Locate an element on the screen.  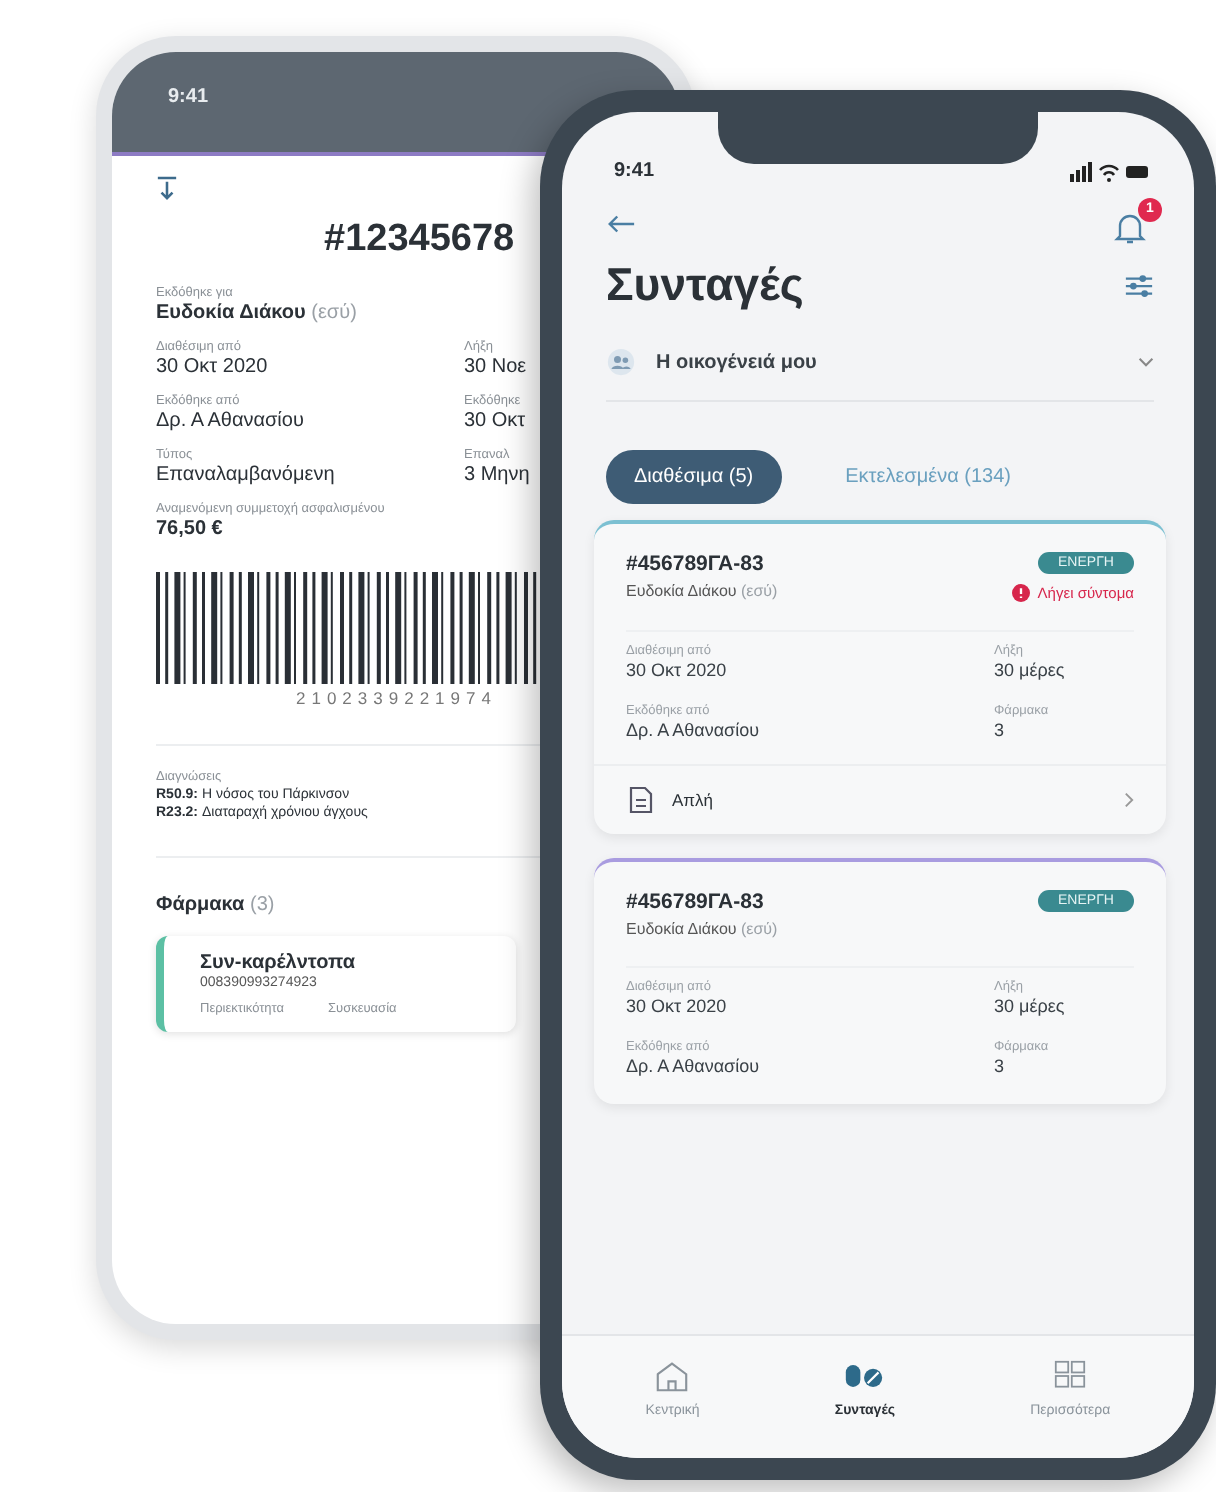
field-value: 30 Οκτ is located at coordinates (496, 421).